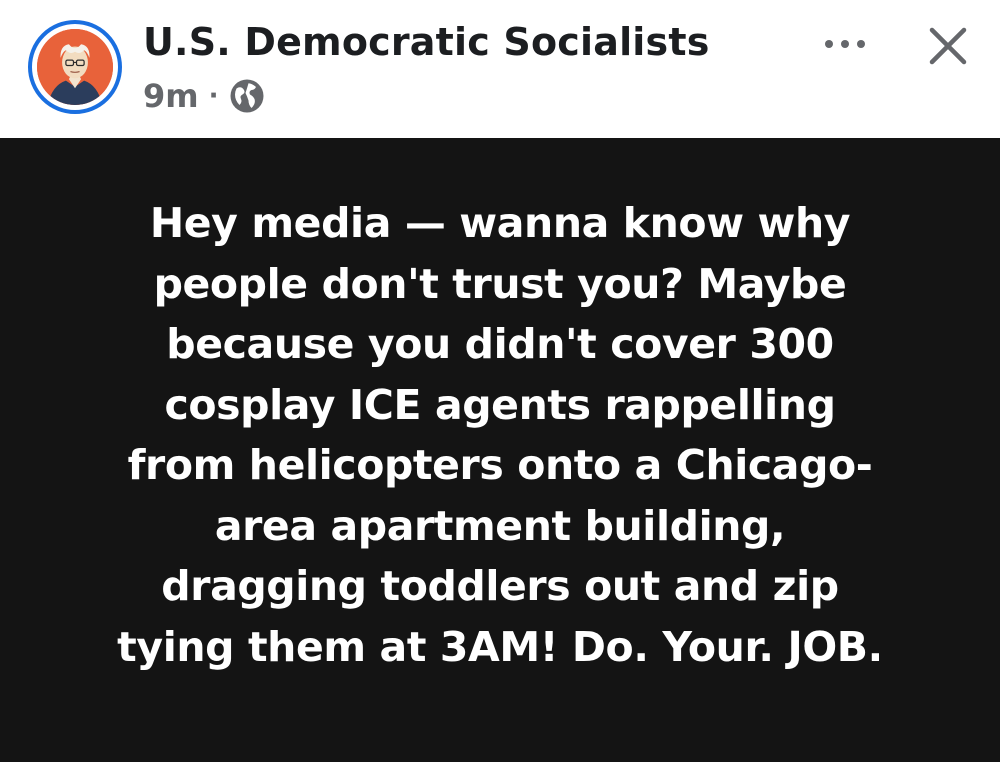  I want to click on post-meta: 9m ·, so click(204, 96).